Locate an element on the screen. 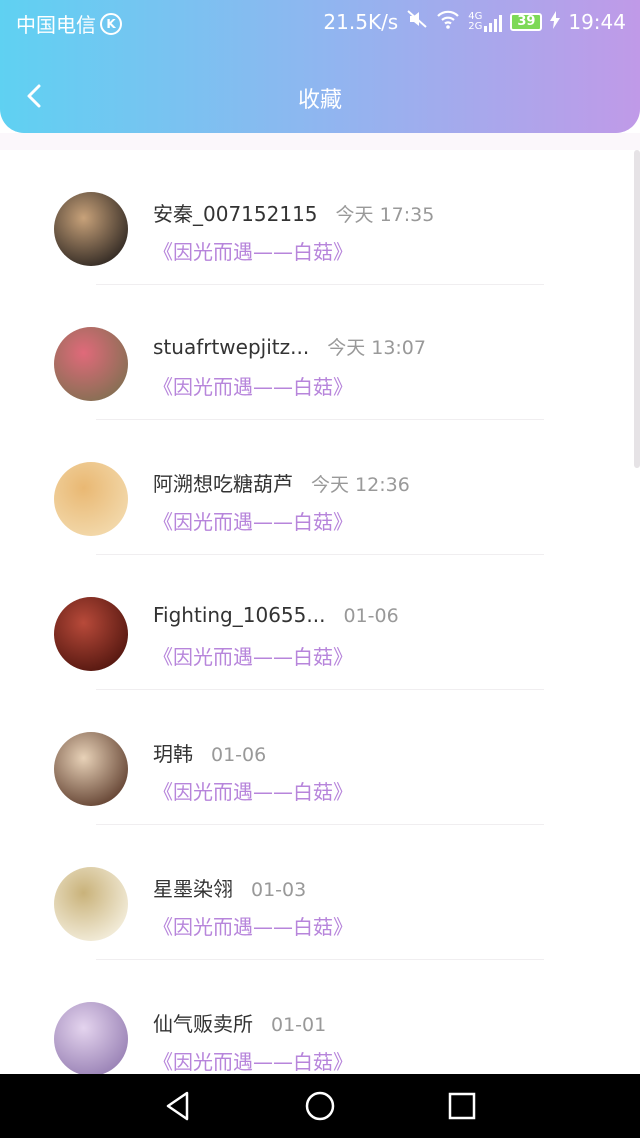 The width and height of the screenshot is (640, 1138). nav-home-button is located at coordinates (320, 1106).